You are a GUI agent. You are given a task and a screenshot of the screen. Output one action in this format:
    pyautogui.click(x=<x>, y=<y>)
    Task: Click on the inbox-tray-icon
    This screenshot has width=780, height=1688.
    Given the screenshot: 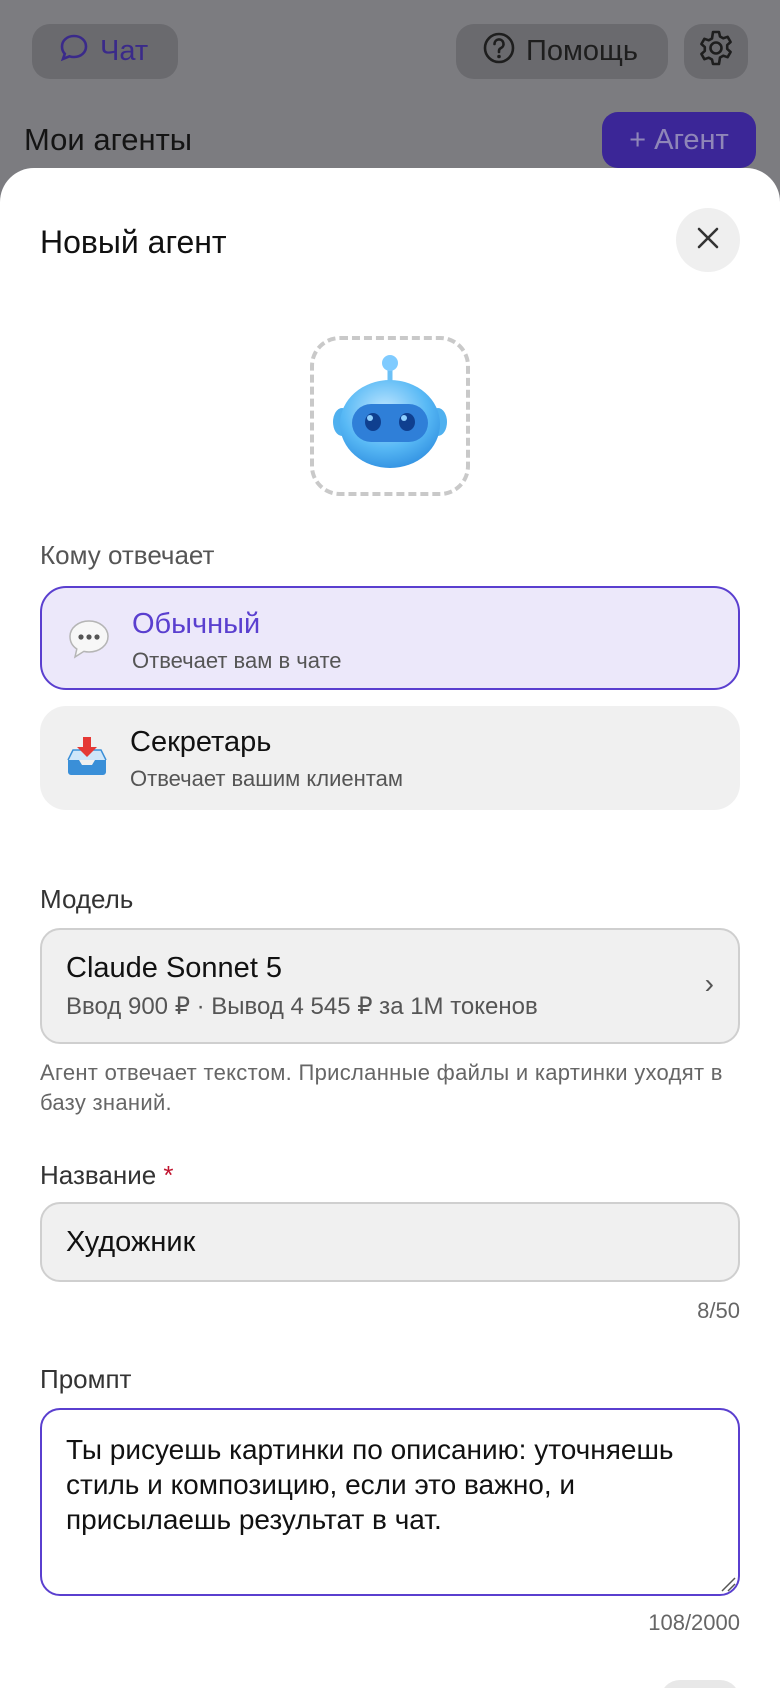 What is the action you would take?
    pyautogui.click(x=87, y=757)
    